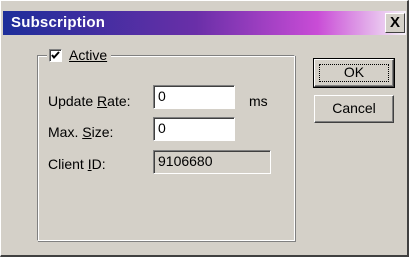 This screenshot has height=257, width=409. I want to click on update-rate-input: 0, so click(194, 97).